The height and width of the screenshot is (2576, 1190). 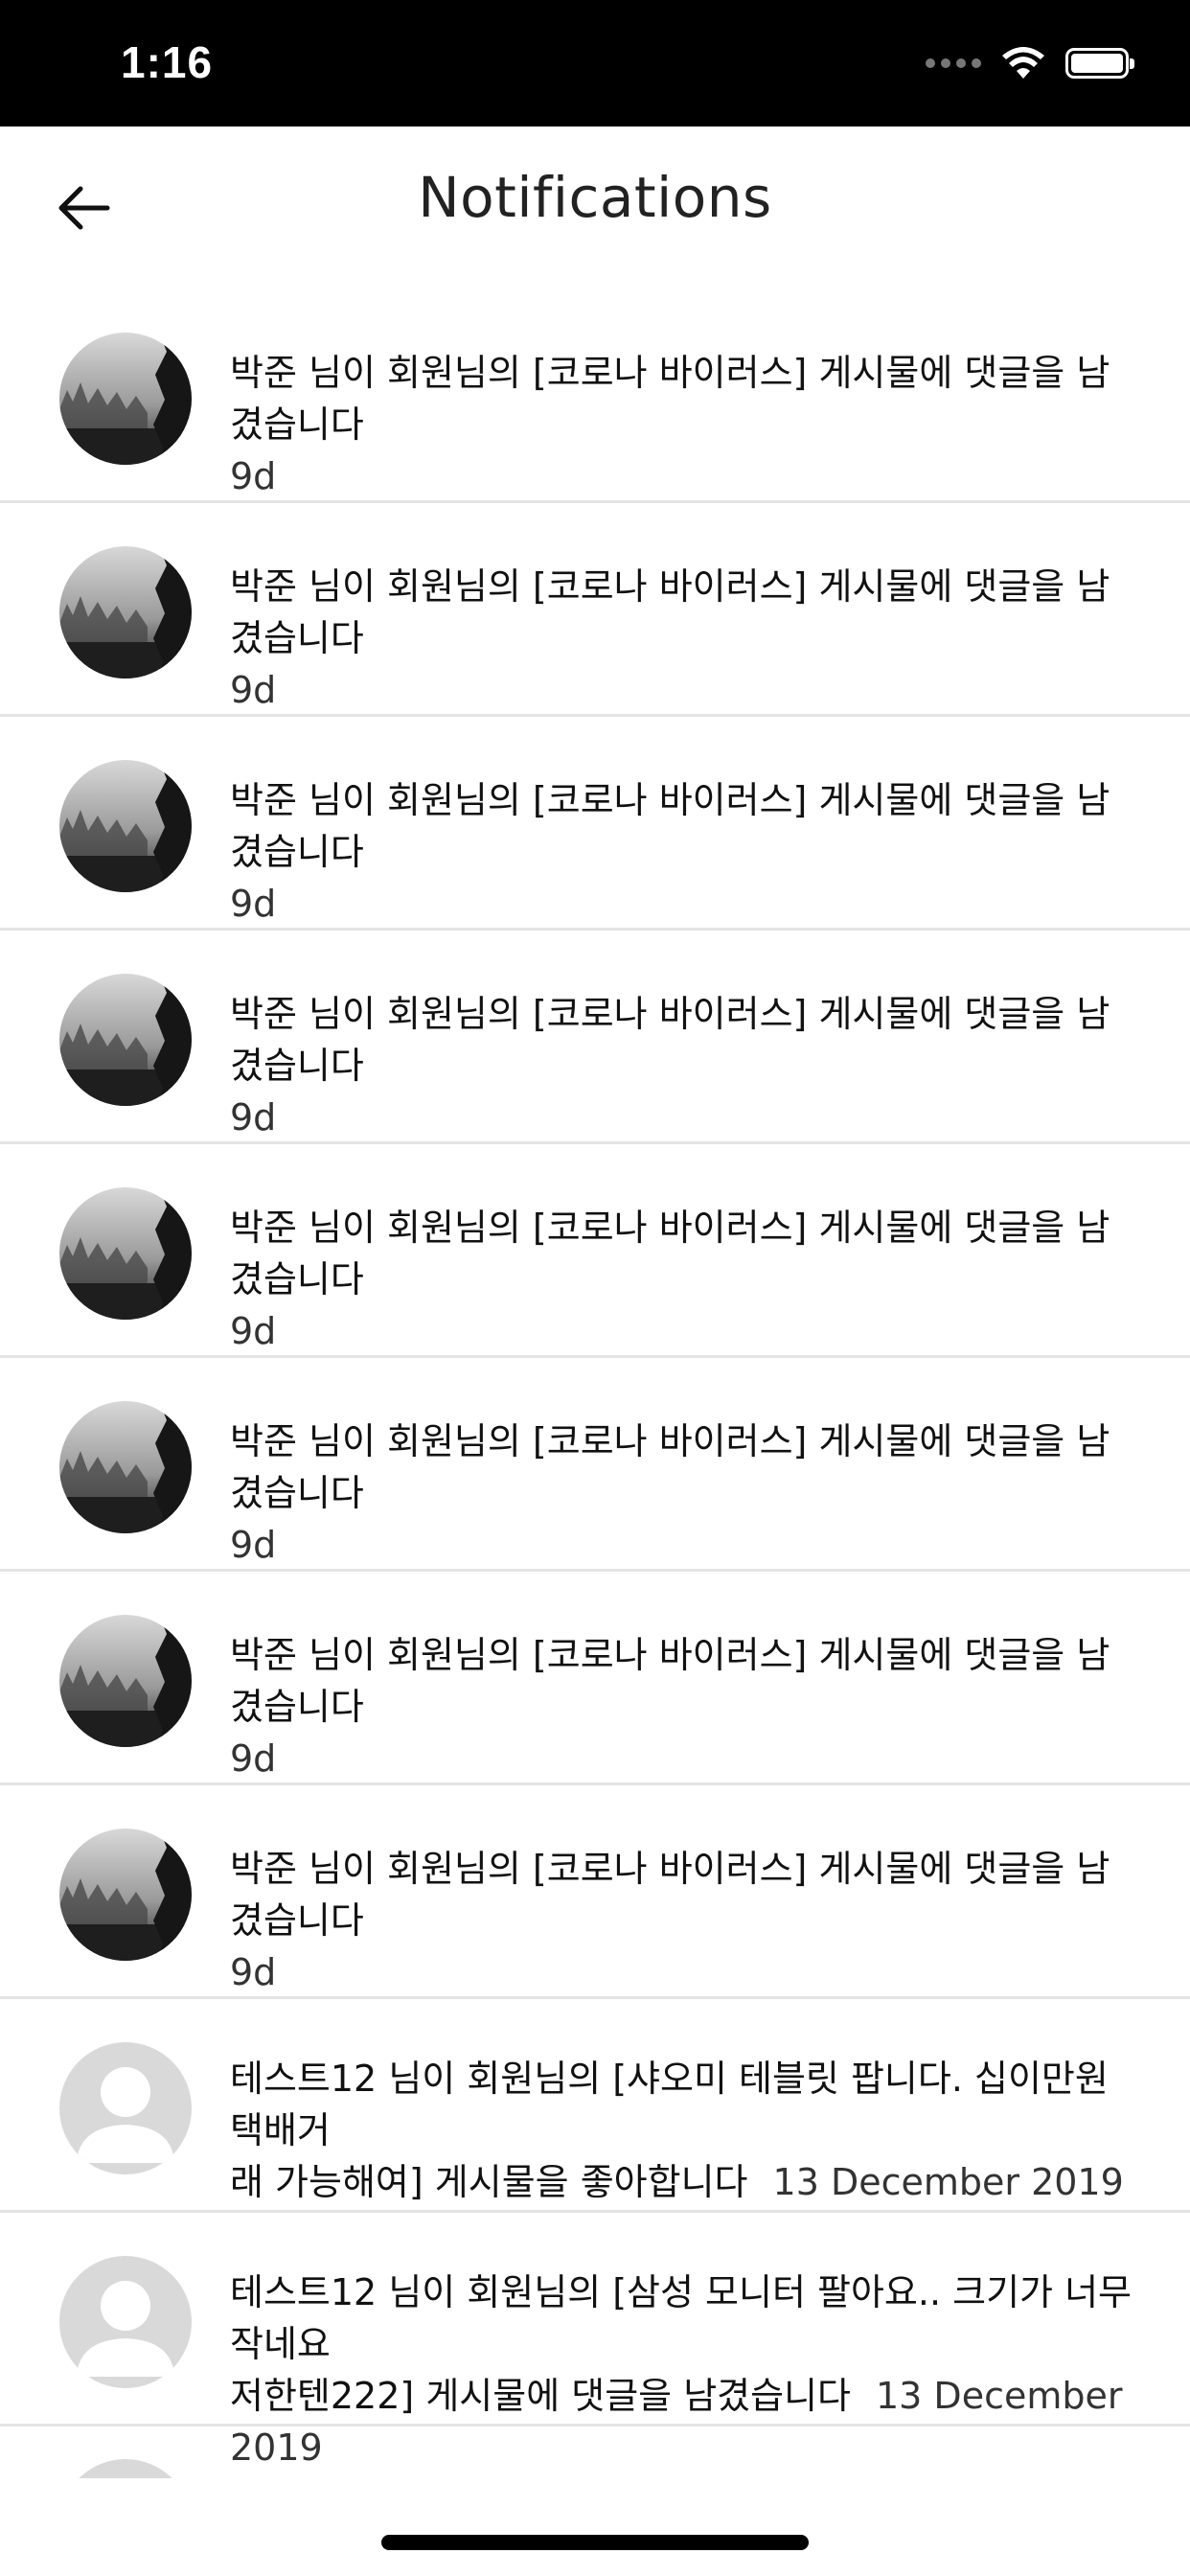 I want to click on notification-text-line-2: 저한텐222] 게시물에 댓글을 남겼습니다, so click(x=541, y=2396).